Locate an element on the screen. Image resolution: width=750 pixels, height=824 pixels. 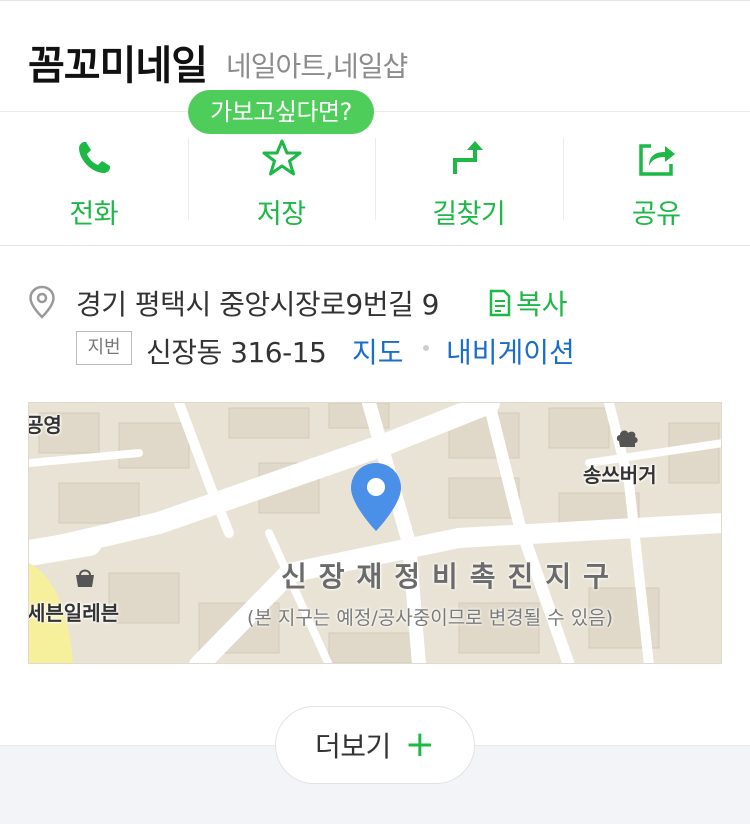
map-label-note: (본 지구는 예정/공사중이므로 변경될 수 있음) is located at coordinates (430, 618).